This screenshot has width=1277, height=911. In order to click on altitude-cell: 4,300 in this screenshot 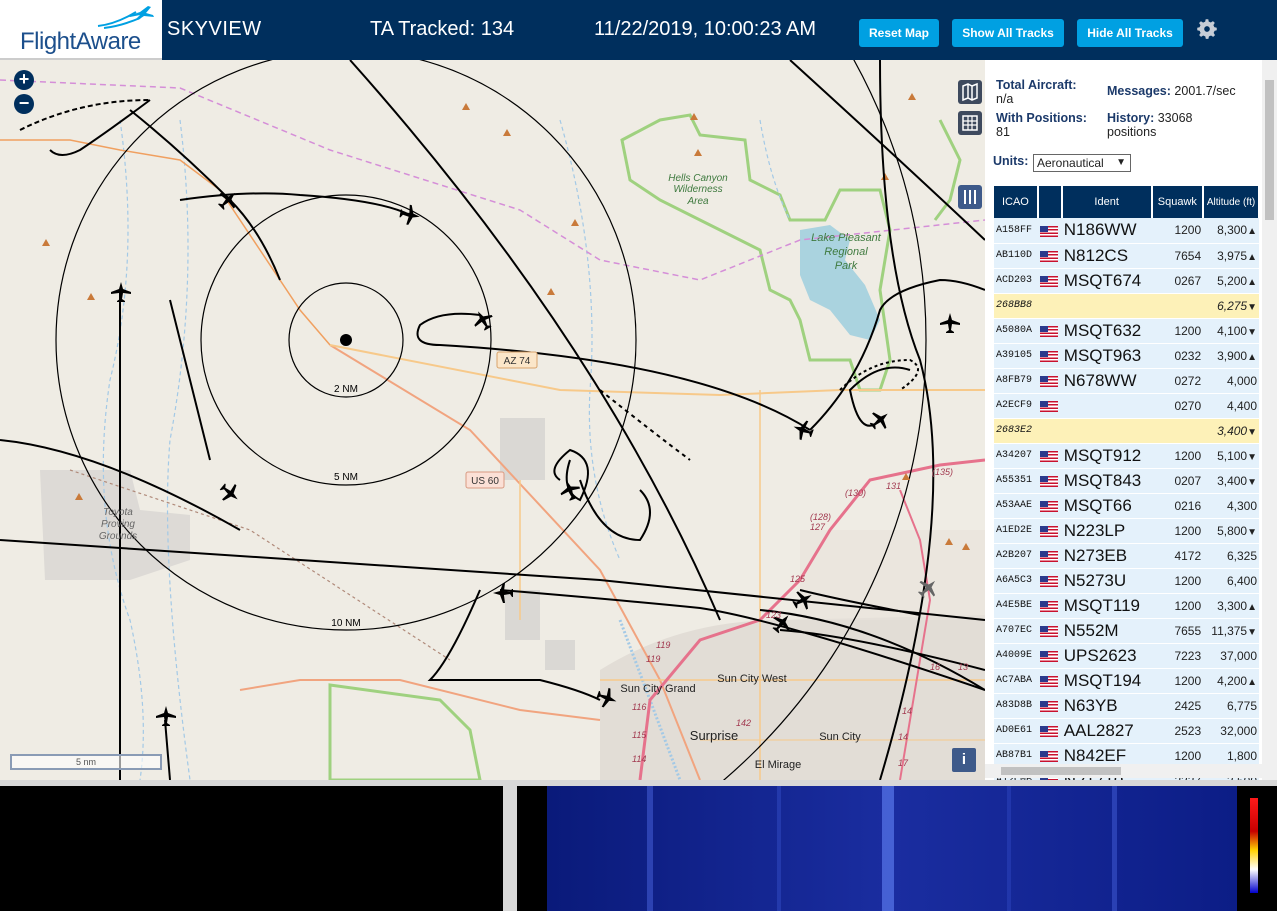, I will do `click(1231, 506)`.